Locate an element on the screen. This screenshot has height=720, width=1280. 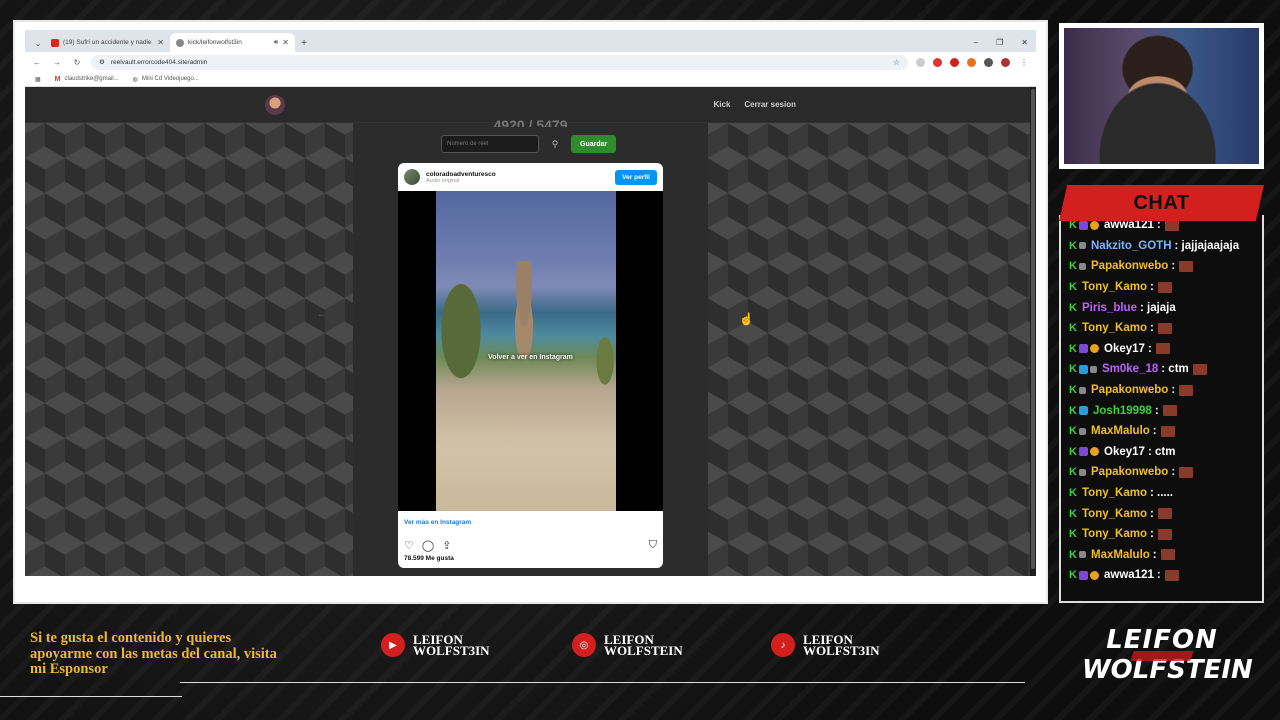
chat-message: K Sm0ke_18: ctm is located at coordinates (1161, 369).